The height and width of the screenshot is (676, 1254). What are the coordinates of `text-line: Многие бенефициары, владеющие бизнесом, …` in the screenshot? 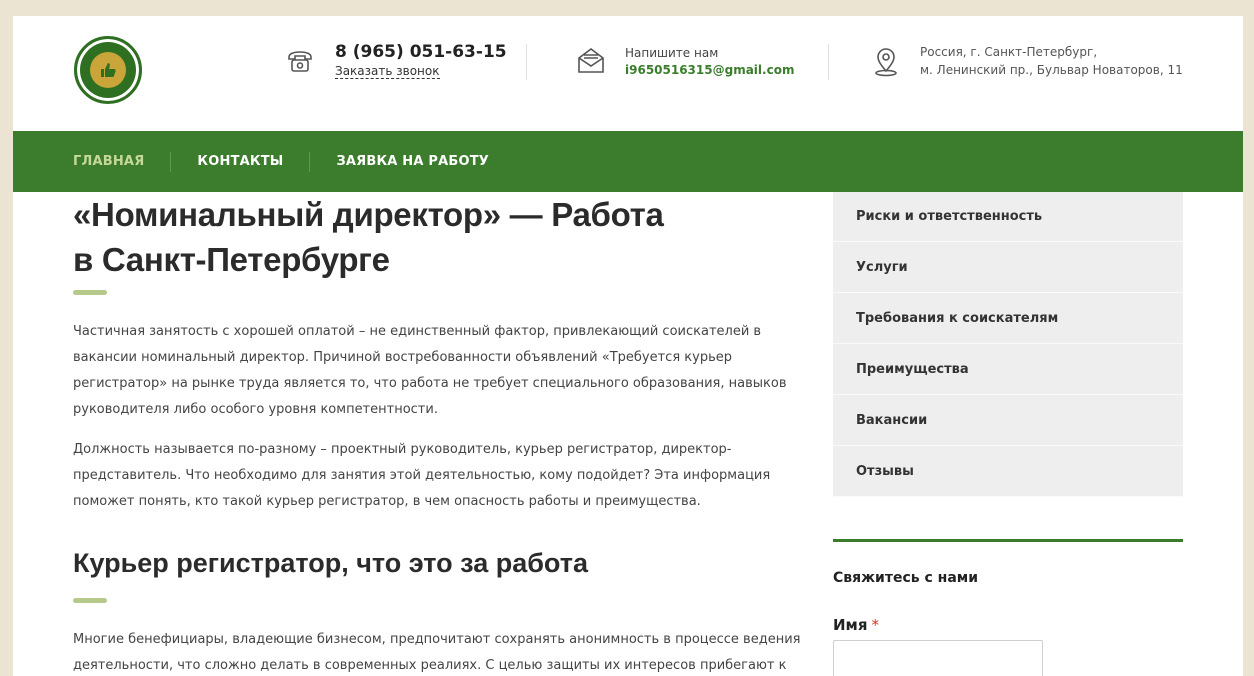 It's located at (437, 639).